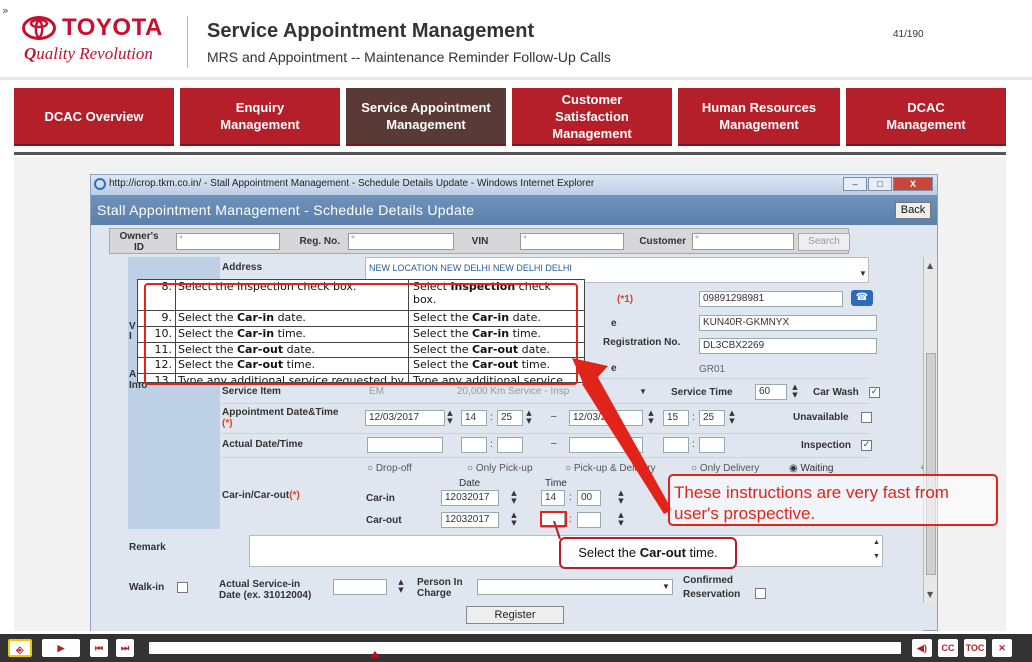 The image size is (1032, 662). What do you see at coordinates (450, 418) in the screenshot?
I see `appt-date-from-stepper: ▲ ▼` at bounding box center [450, 418].